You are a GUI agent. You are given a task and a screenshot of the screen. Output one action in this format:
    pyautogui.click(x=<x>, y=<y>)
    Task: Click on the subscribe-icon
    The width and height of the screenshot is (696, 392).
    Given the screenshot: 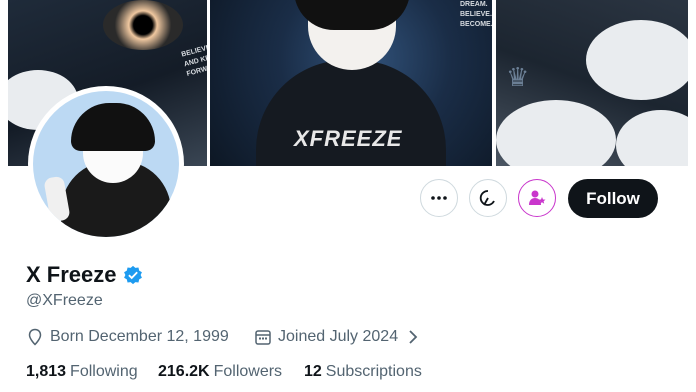 What is the action you would take?
    pyautogui.click(x=537, y=197)
    